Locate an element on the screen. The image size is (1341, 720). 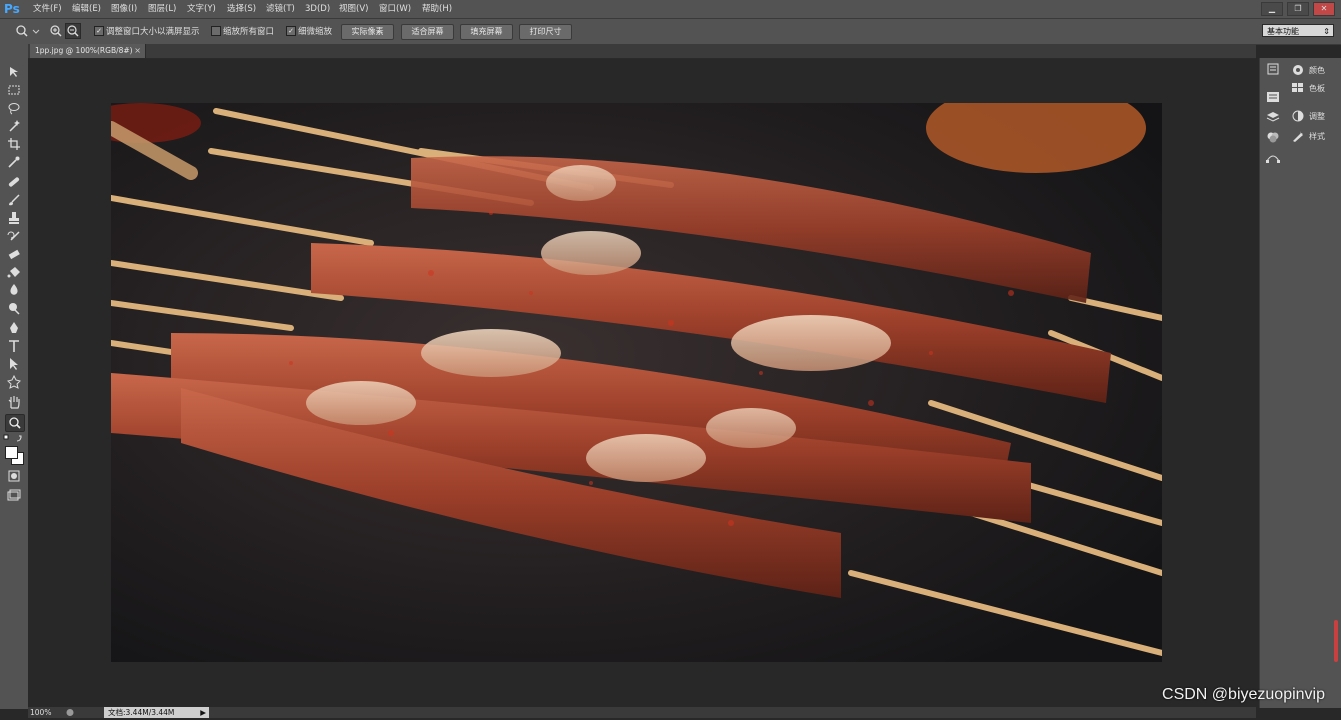
zoom-out-icon is located at coordinates (73, 31).